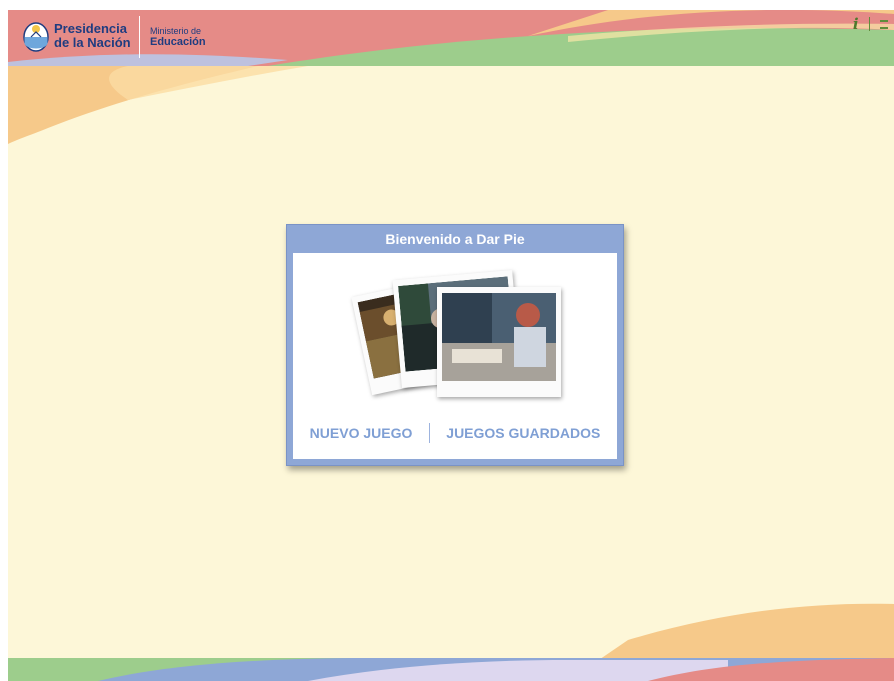  I want to click on dialog-panel: NUEVO JUEGO JUEGOS GUARDADOS, so click(455, 356).